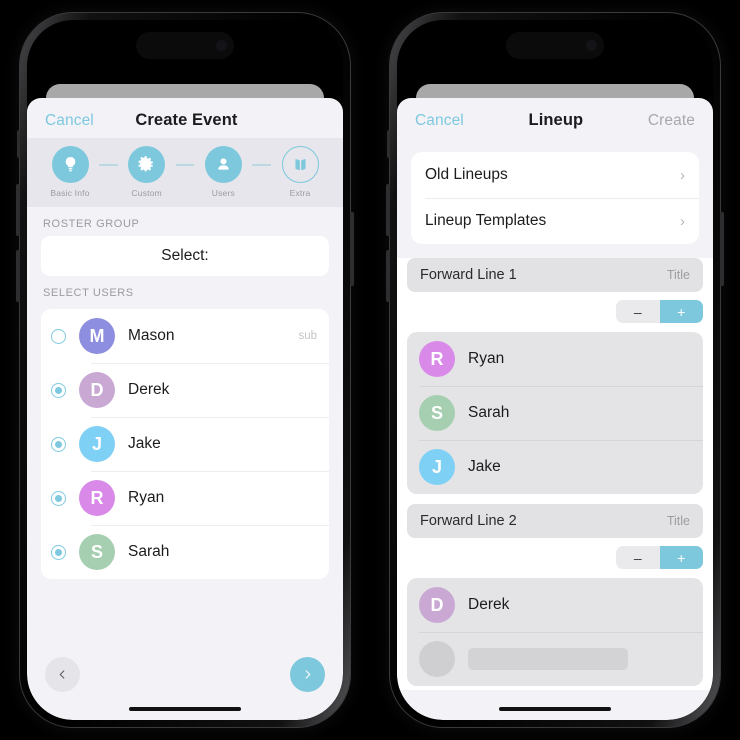 The height and width of the screenshot is (740, 740). What do you see at coordinates (555, 275) in the screenshot?
I see `line-title-bar: Forward Line 1 Title` at bounding box center [555, 275].